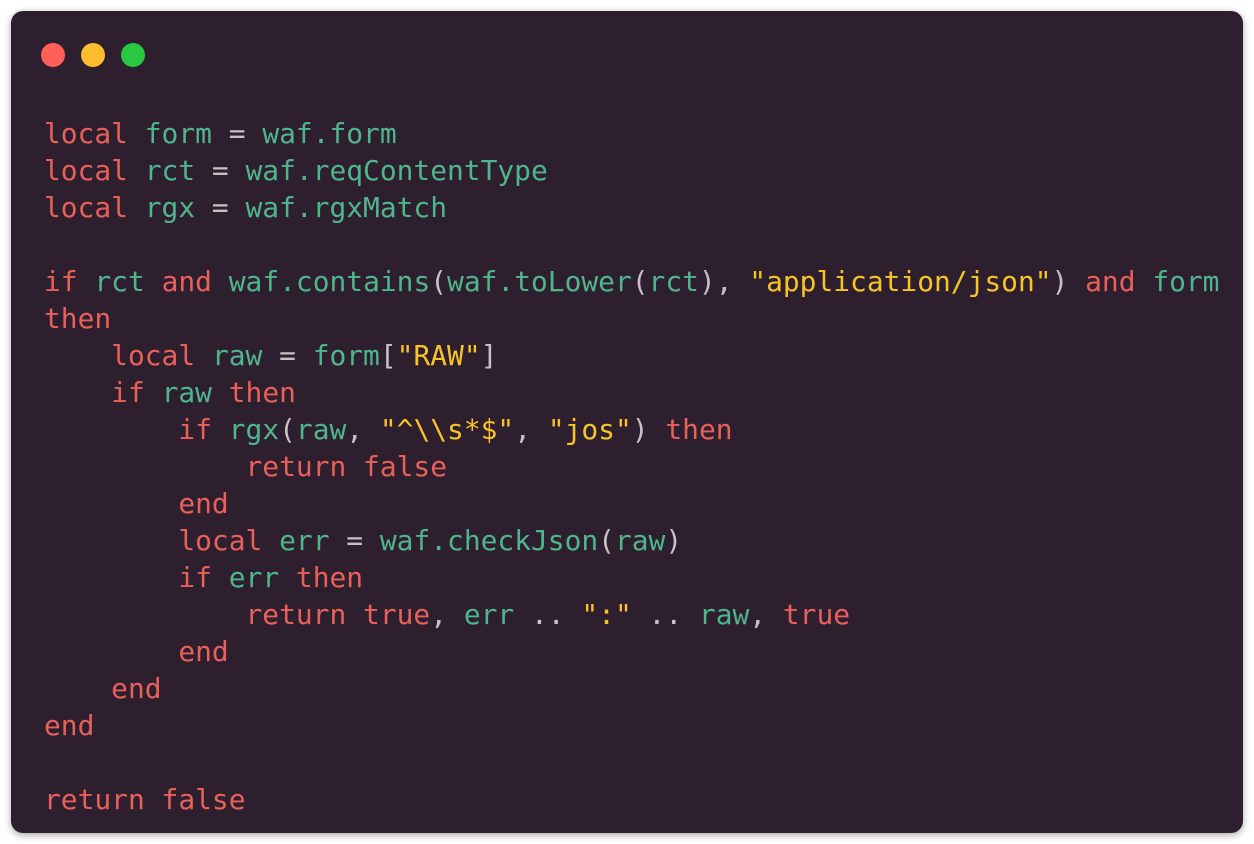 The height and width of the screenshot is (844, 1254). What do you see at coordinates (631, 725) in the screenshot?
I see `code-line: end` at bounding box center [631, 725].